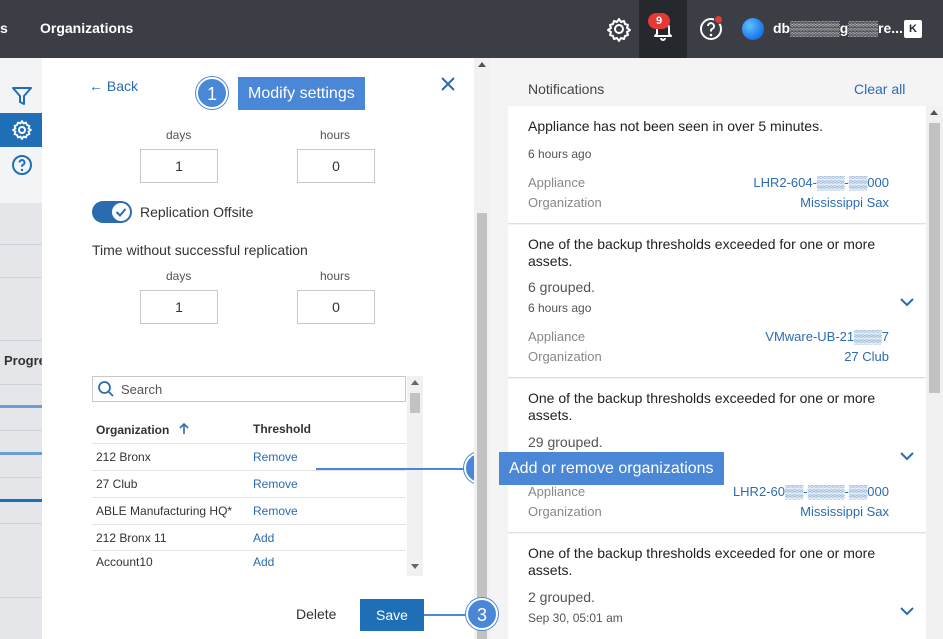  What do you see at coordinates (282, 429) in the screenshot?
I see `column-header-threshold: Threshold` at bounding box center [282, 429].